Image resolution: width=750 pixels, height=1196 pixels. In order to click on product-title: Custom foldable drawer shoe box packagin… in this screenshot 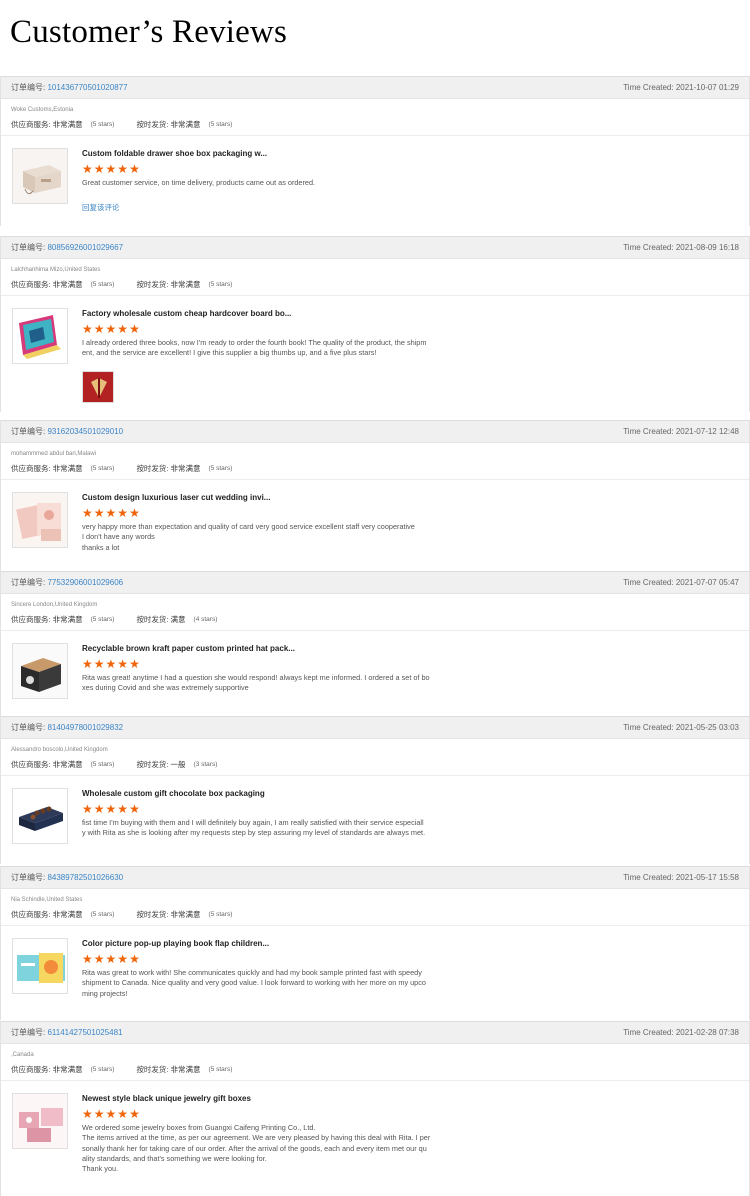, I will do `click(410, 154)`.